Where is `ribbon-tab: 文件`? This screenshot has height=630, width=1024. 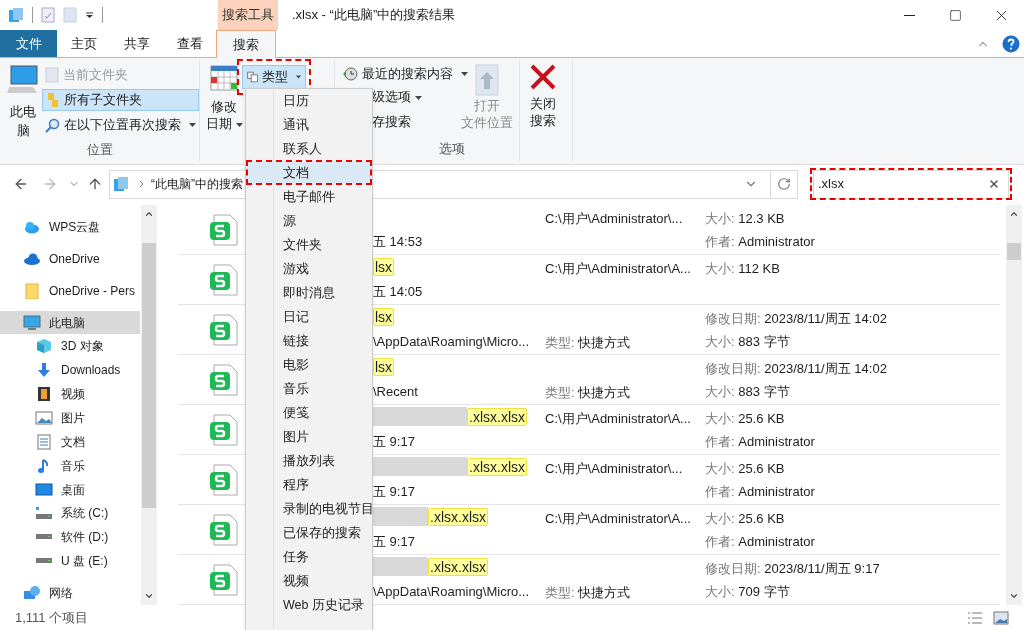 ribbon-tab: 文件 is located at coordinates (28, 43).